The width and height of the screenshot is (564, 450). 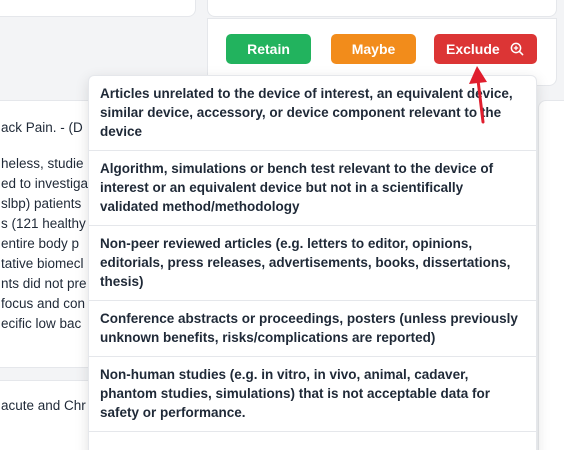 What do you see at coordinates (382, 8) in the screenshot?
I see `top-right-card` at bounding box center [382, 8].